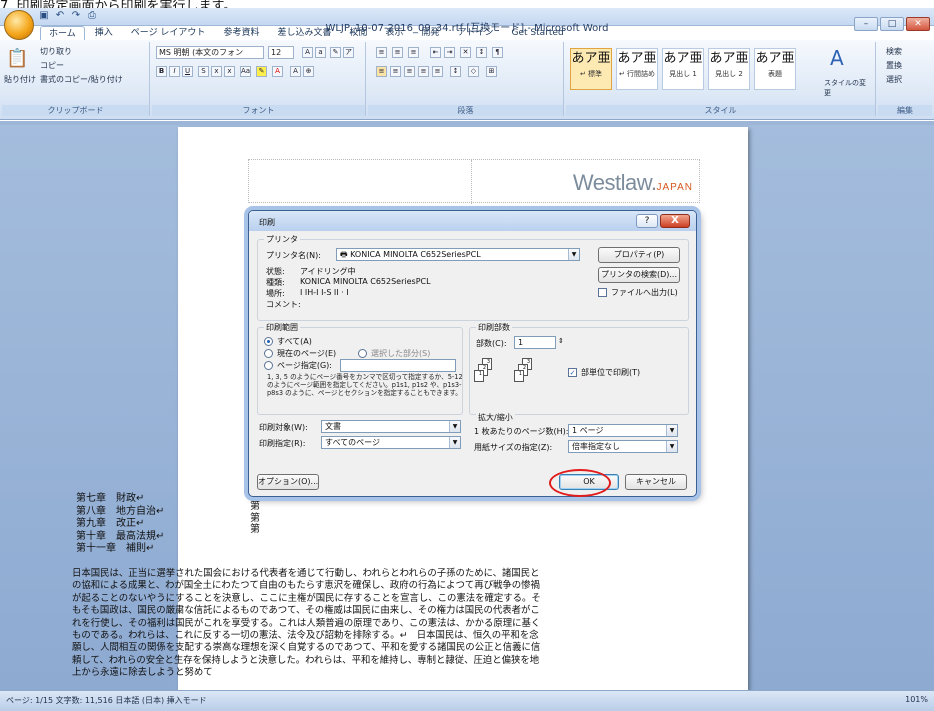  What do you see at coordinates (431, 33) in the screenshot?
I see `tab-developer: 開発` at bounding box center [431, 33].